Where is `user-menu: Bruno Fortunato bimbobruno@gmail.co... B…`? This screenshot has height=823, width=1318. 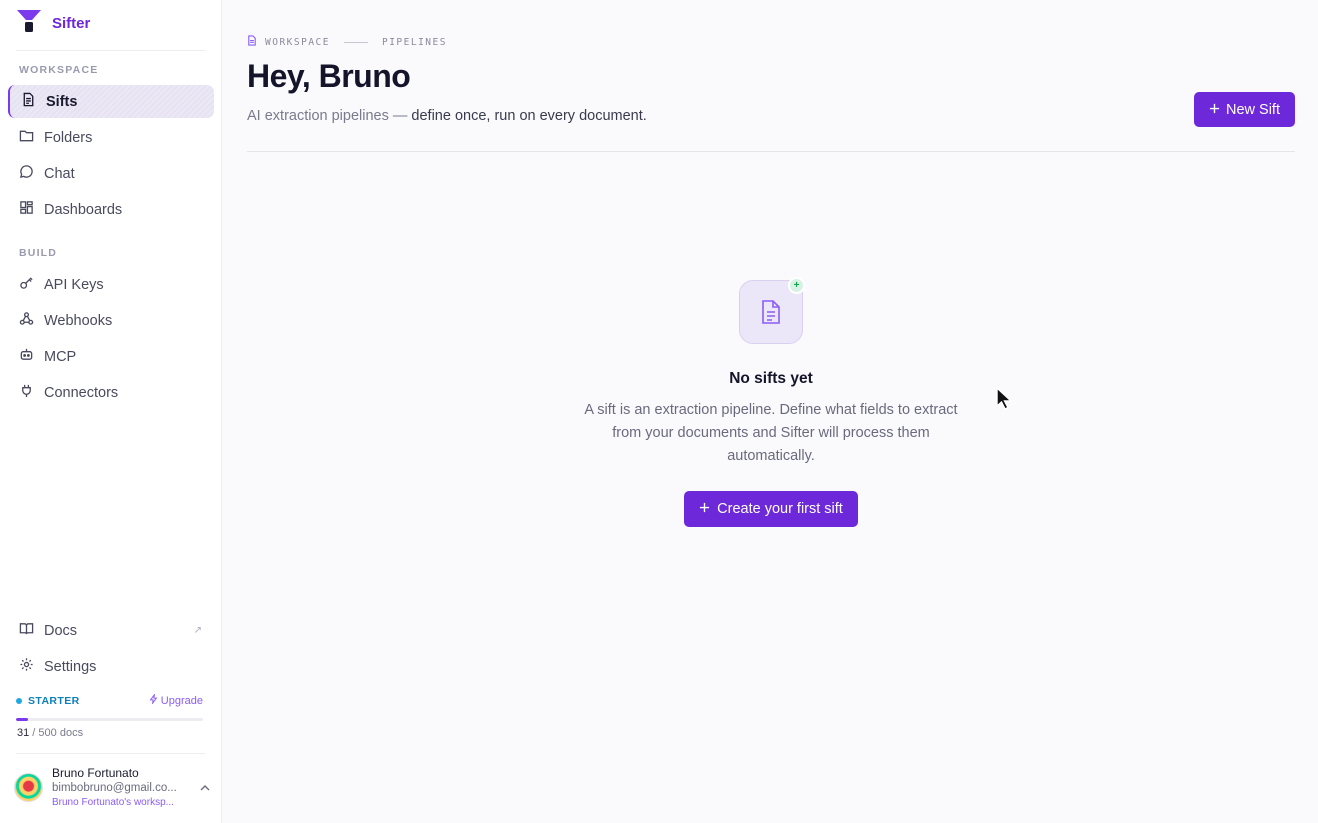
user-menu: Bruno Fortunato bimbobruno@gmail.co... B… is located at coordinates (112, 787).